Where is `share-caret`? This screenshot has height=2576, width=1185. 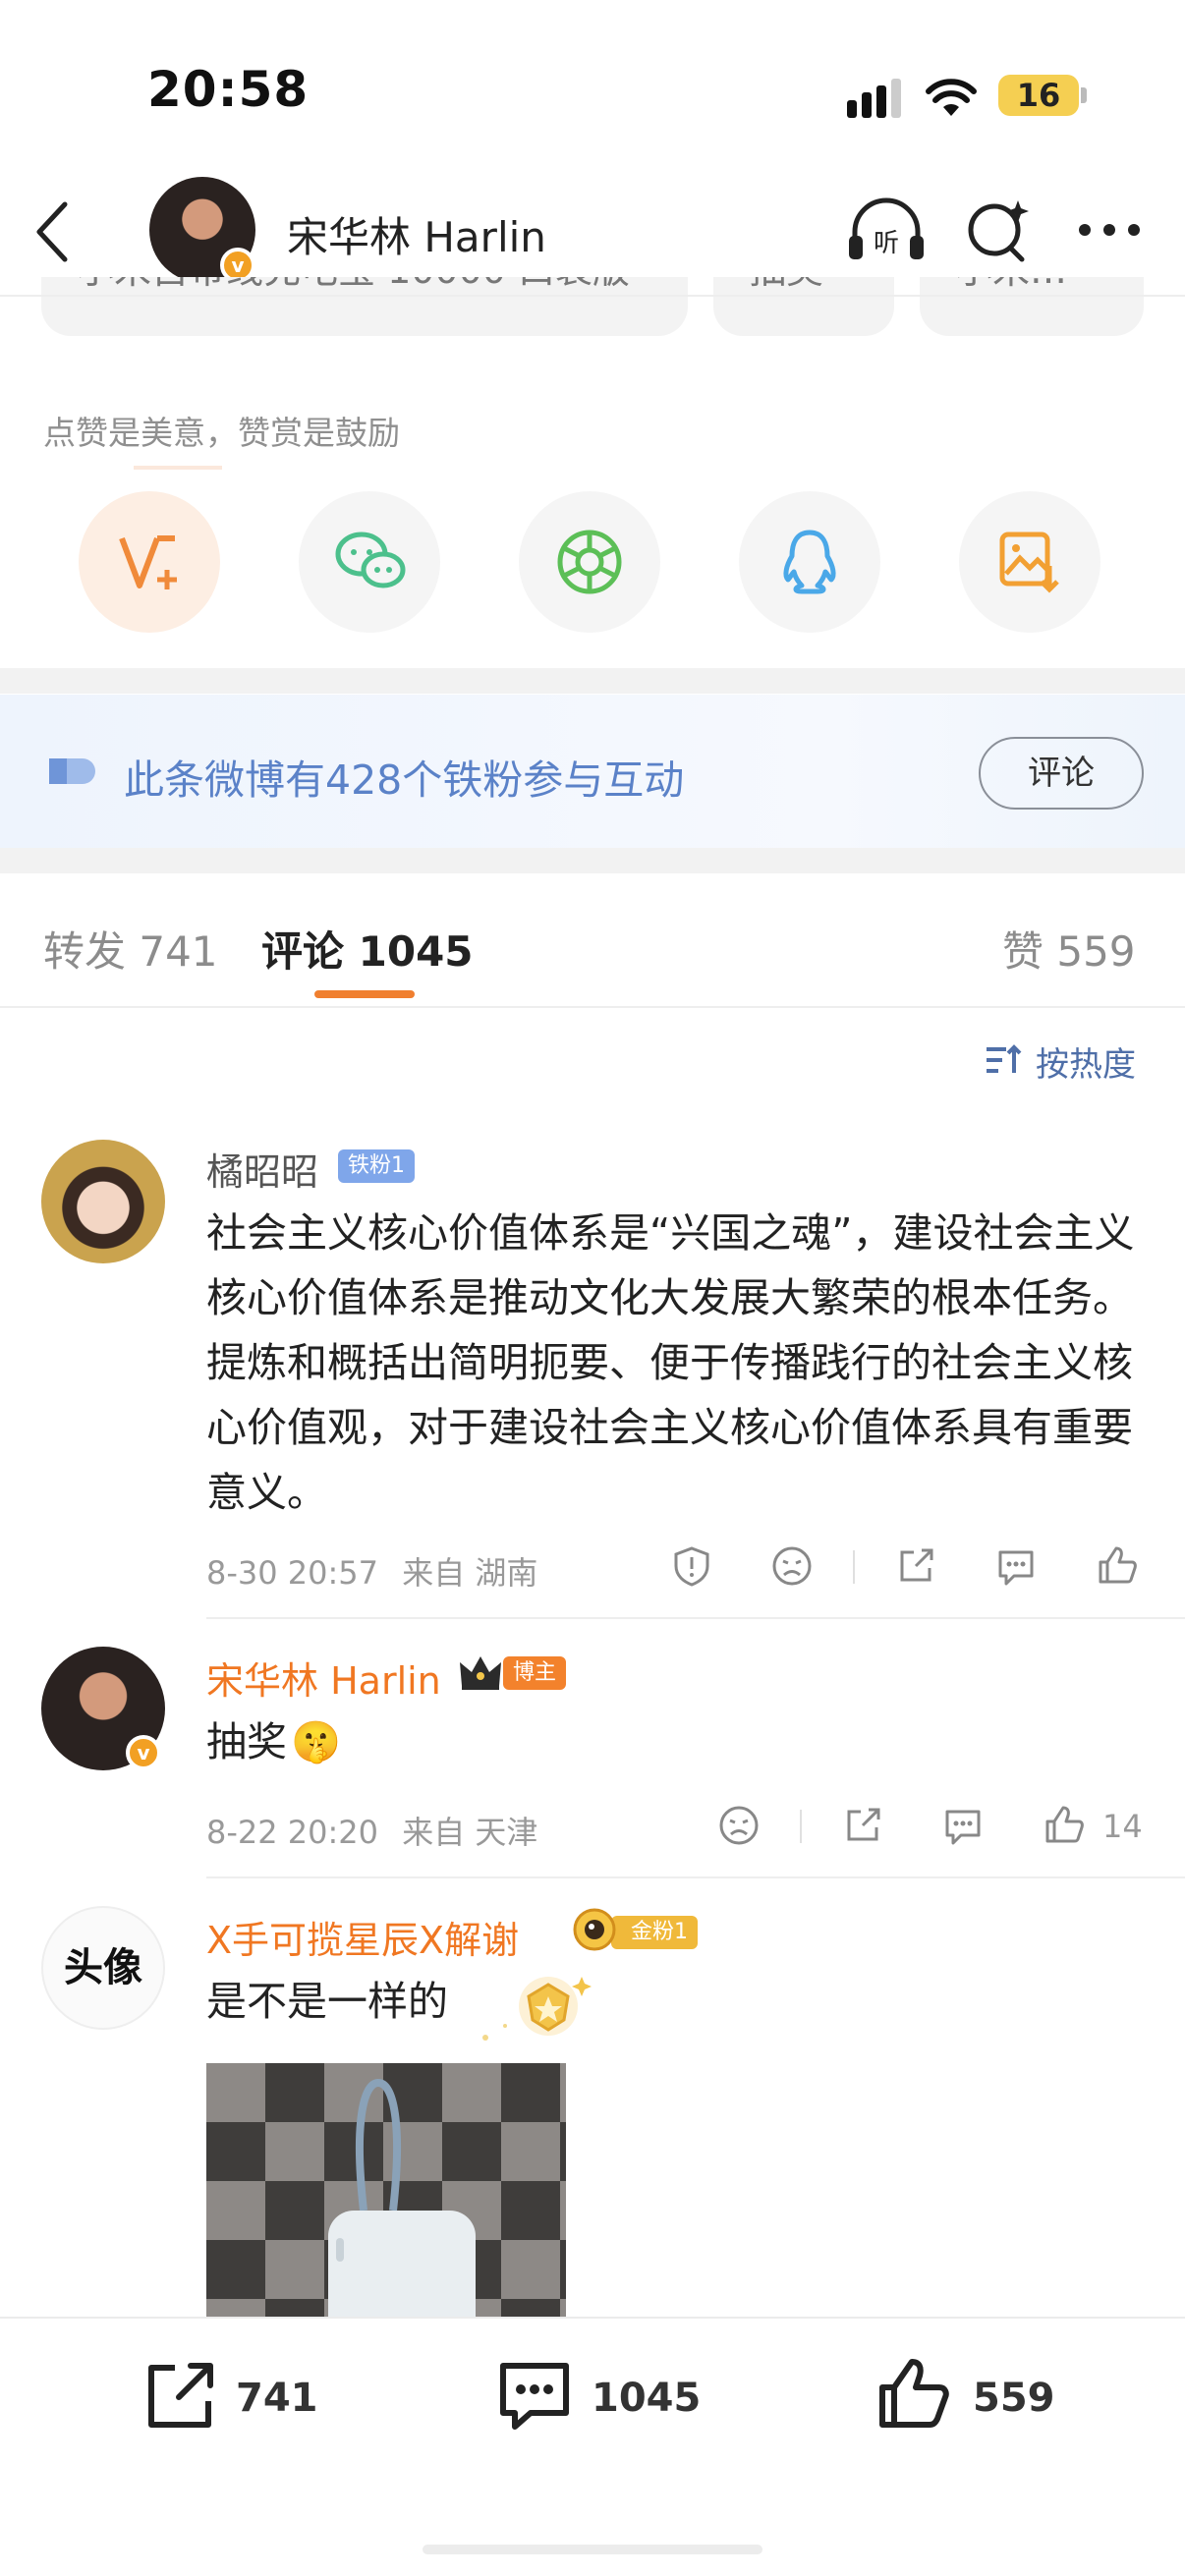
share-caret is located at coordinates (178, 468).